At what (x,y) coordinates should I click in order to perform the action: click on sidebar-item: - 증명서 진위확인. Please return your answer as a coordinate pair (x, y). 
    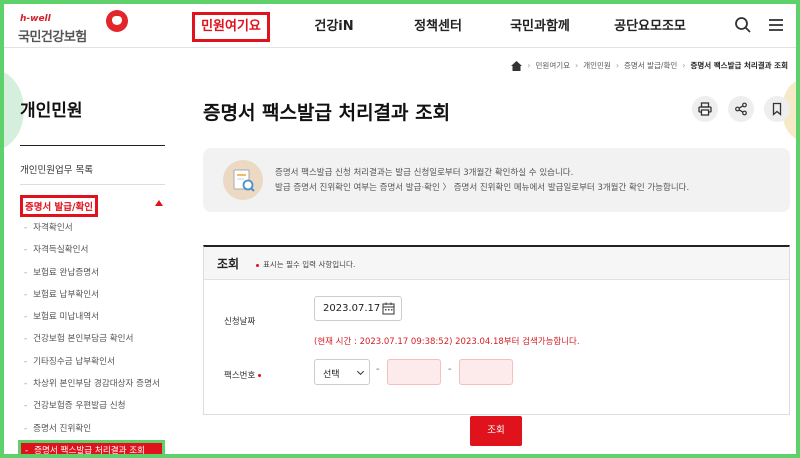
    Looking at the image, I should click on (92, 429).